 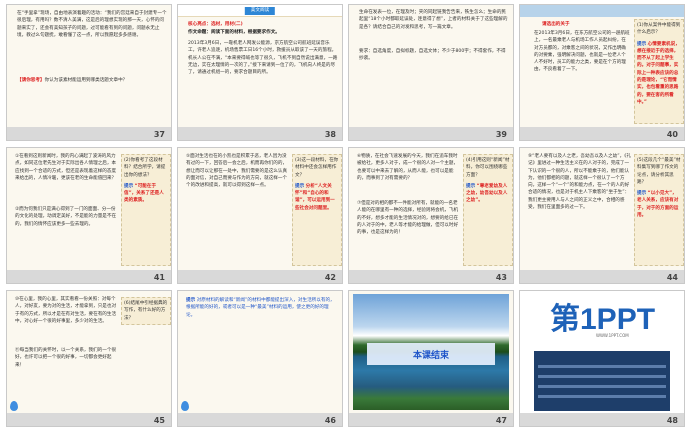 I want to click on side-hint: 提示 分析“人文关怀”和“自心的和谐”，可以运用到一些社会对问题里。, so click(x=317, y=197).